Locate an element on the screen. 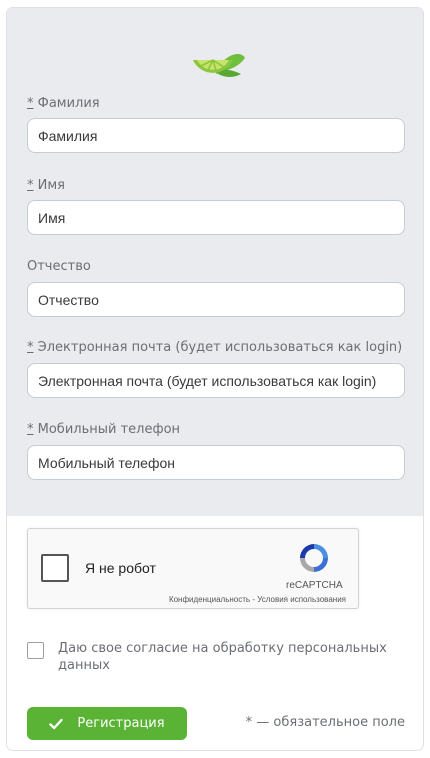 This screenshot has width=430, height=758. label-text: Имя is located at coordinates (51, 185).